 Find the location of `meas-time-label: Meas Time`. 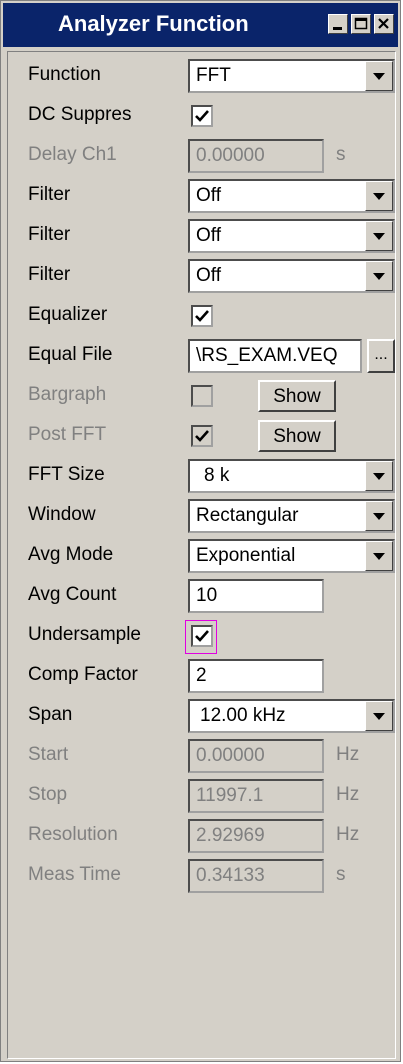

meas-time-label: Meas Time is located at coordinates (74, 874).